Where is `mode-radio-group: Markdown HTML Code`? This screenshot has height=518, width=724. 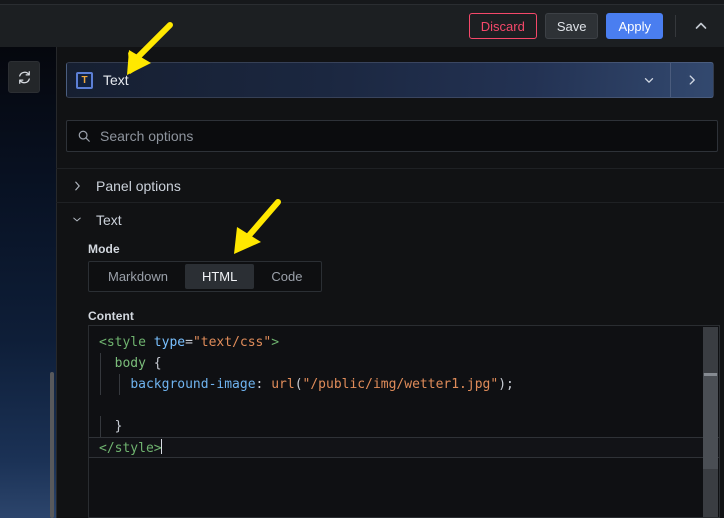
mode-radio-group: Markdown HTML Code is located at coordinates (205, 276).